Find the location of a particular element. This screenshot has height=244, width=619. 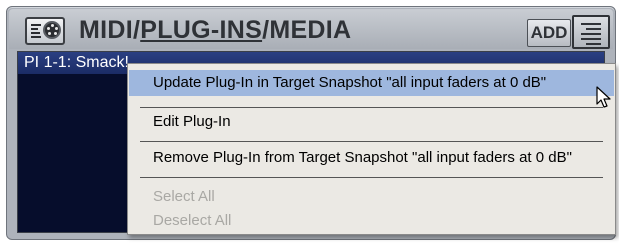

mouse-pointer-icon is located at coordinates (603, 97).